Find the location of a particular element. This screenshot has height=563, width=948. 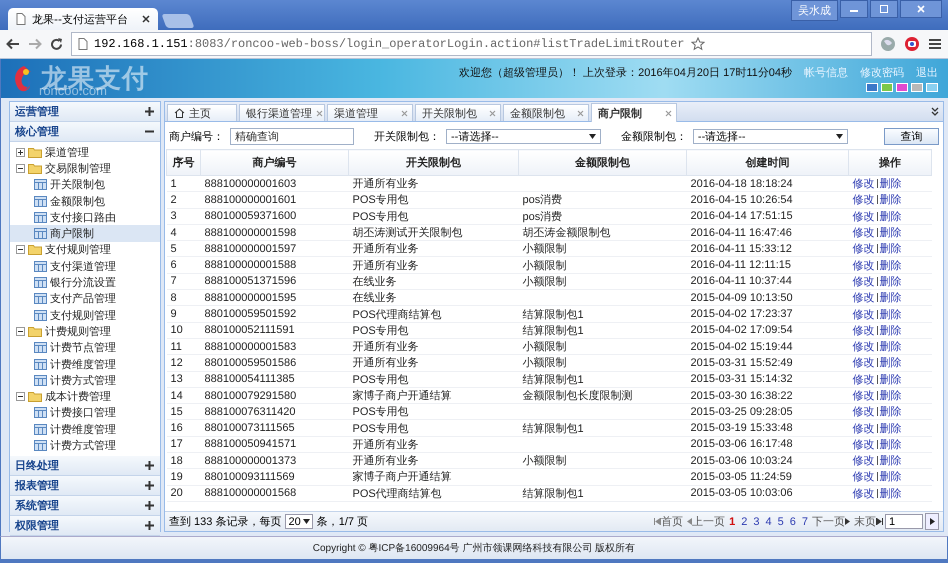

page-number: 4 is located at coordinates (769, 522).